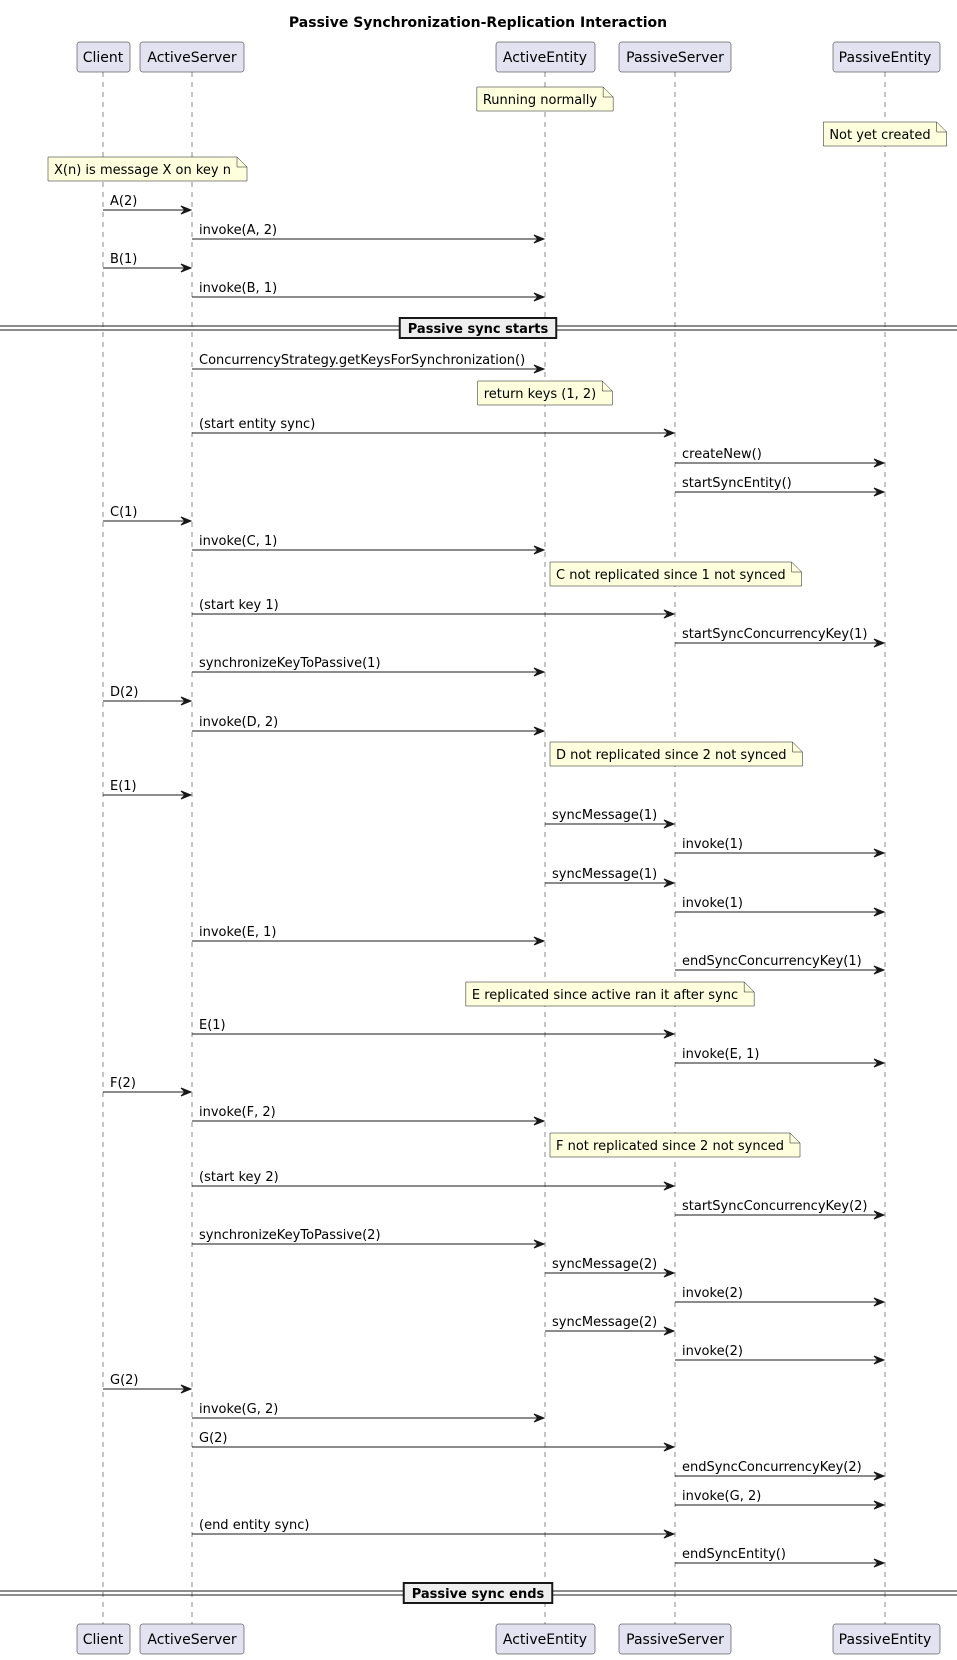 Image resolution: width=957 pixels, height=1660 pixels. What do you see at coordinates (148, 204) in the screenshot?
I see `message-a-2: A(2)` at bounding box center [148, 204].